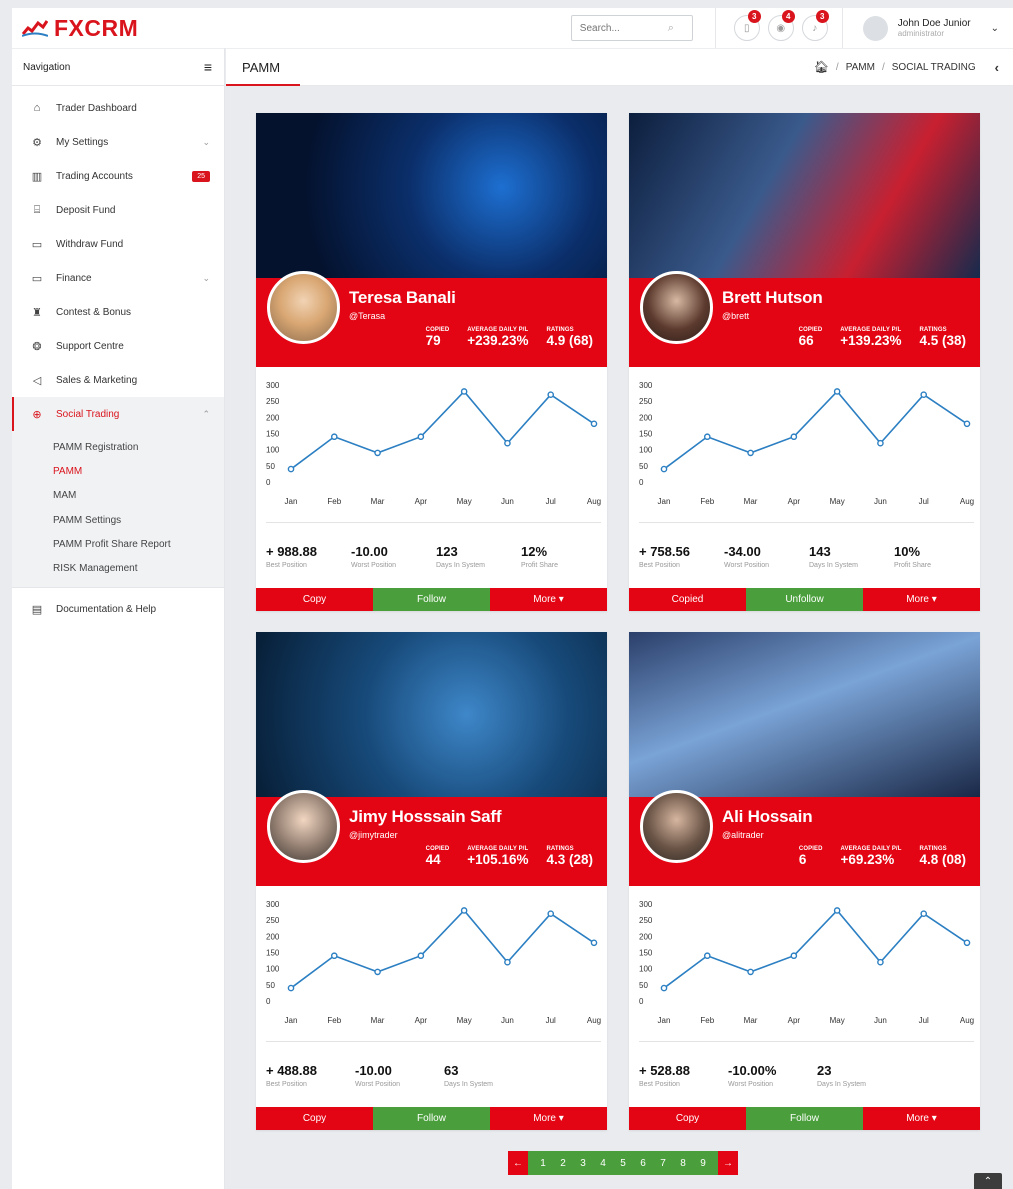 The height and width of the screenshot is (1189, 1013). What do you see at coordinates (118, 346) in the screenshot?
I see `sidebar-item-support-centre: ❂ Support Centre` at bounding box center [118, 346].